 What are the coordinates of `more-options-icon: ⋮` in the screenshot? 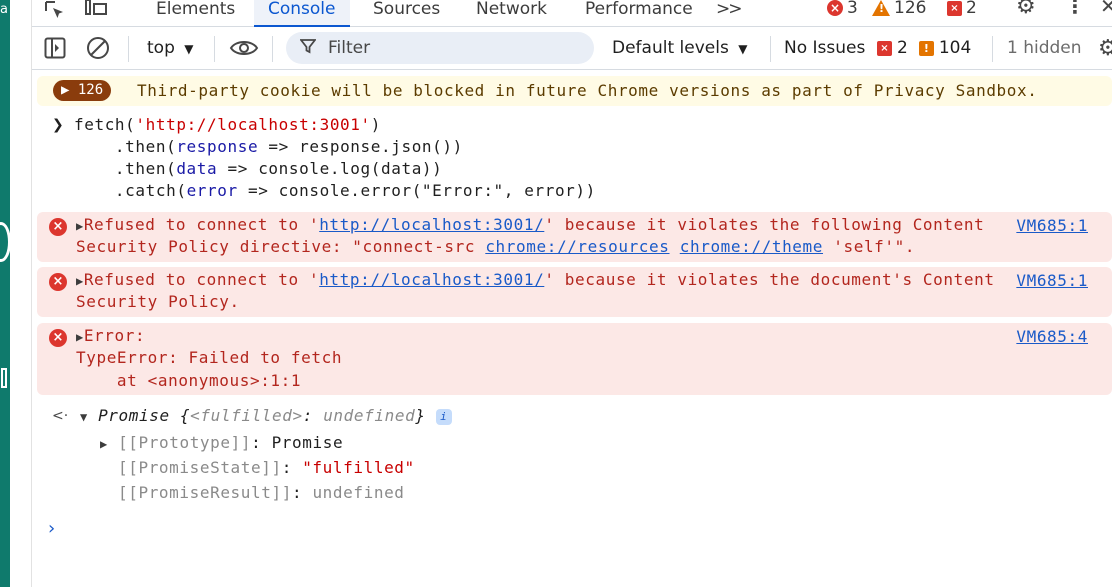 It's located at (1075, 8).